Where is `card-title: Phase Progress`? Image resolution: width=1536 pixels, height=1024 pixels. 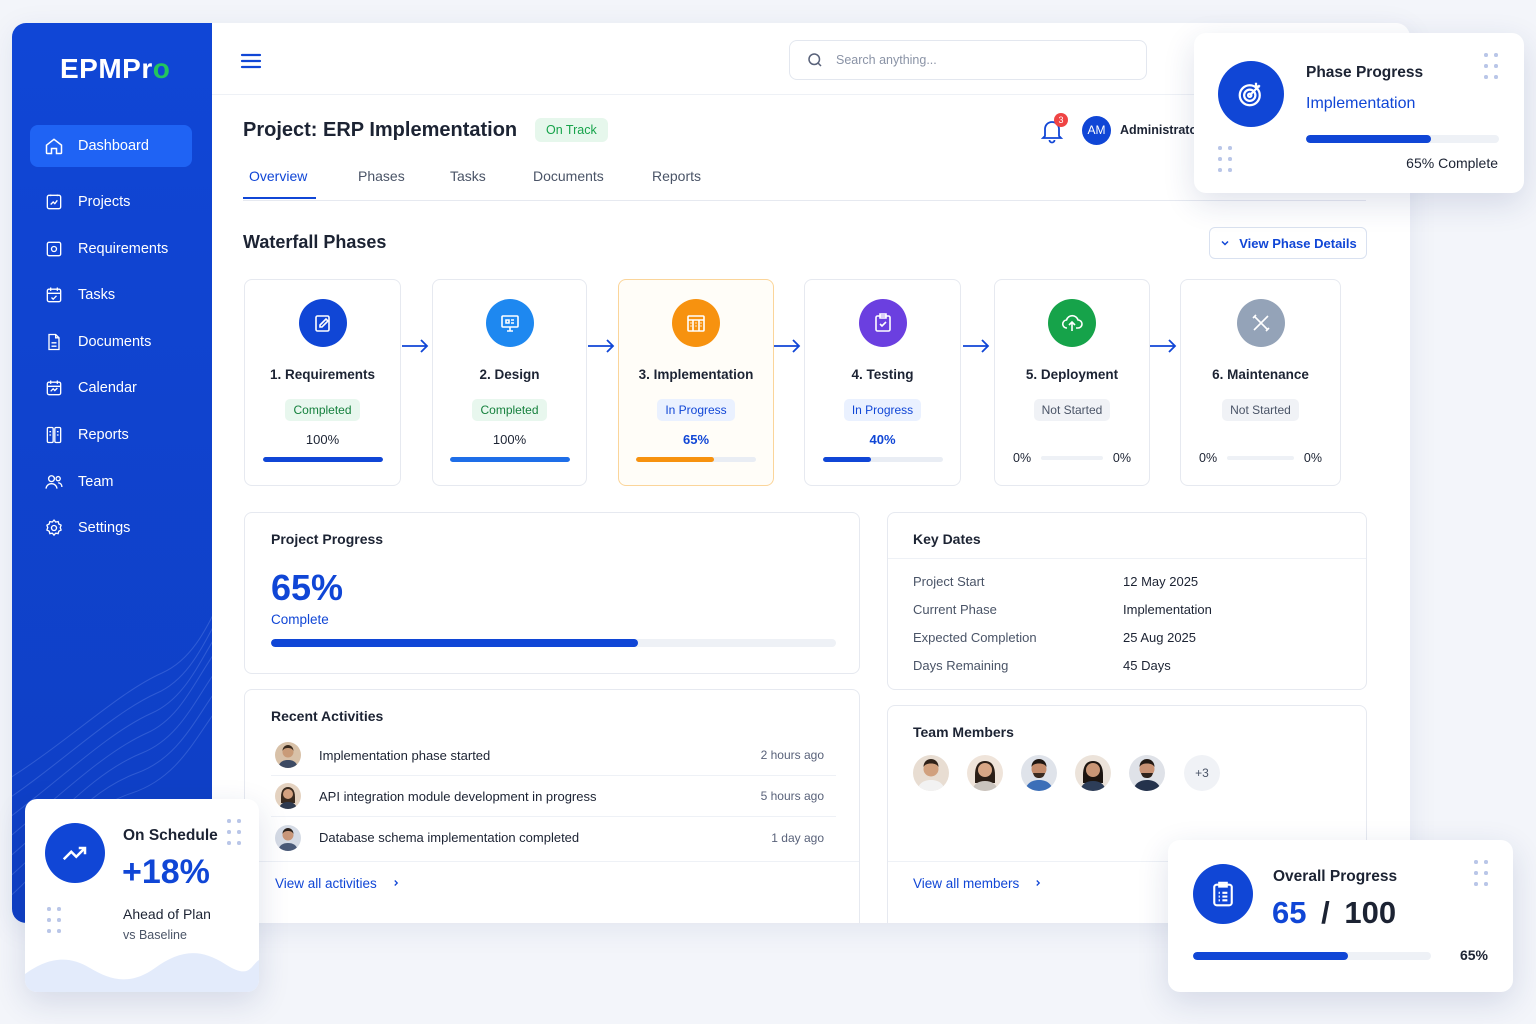 card-title: Phase Progress is located at coordinates (1365, 72).